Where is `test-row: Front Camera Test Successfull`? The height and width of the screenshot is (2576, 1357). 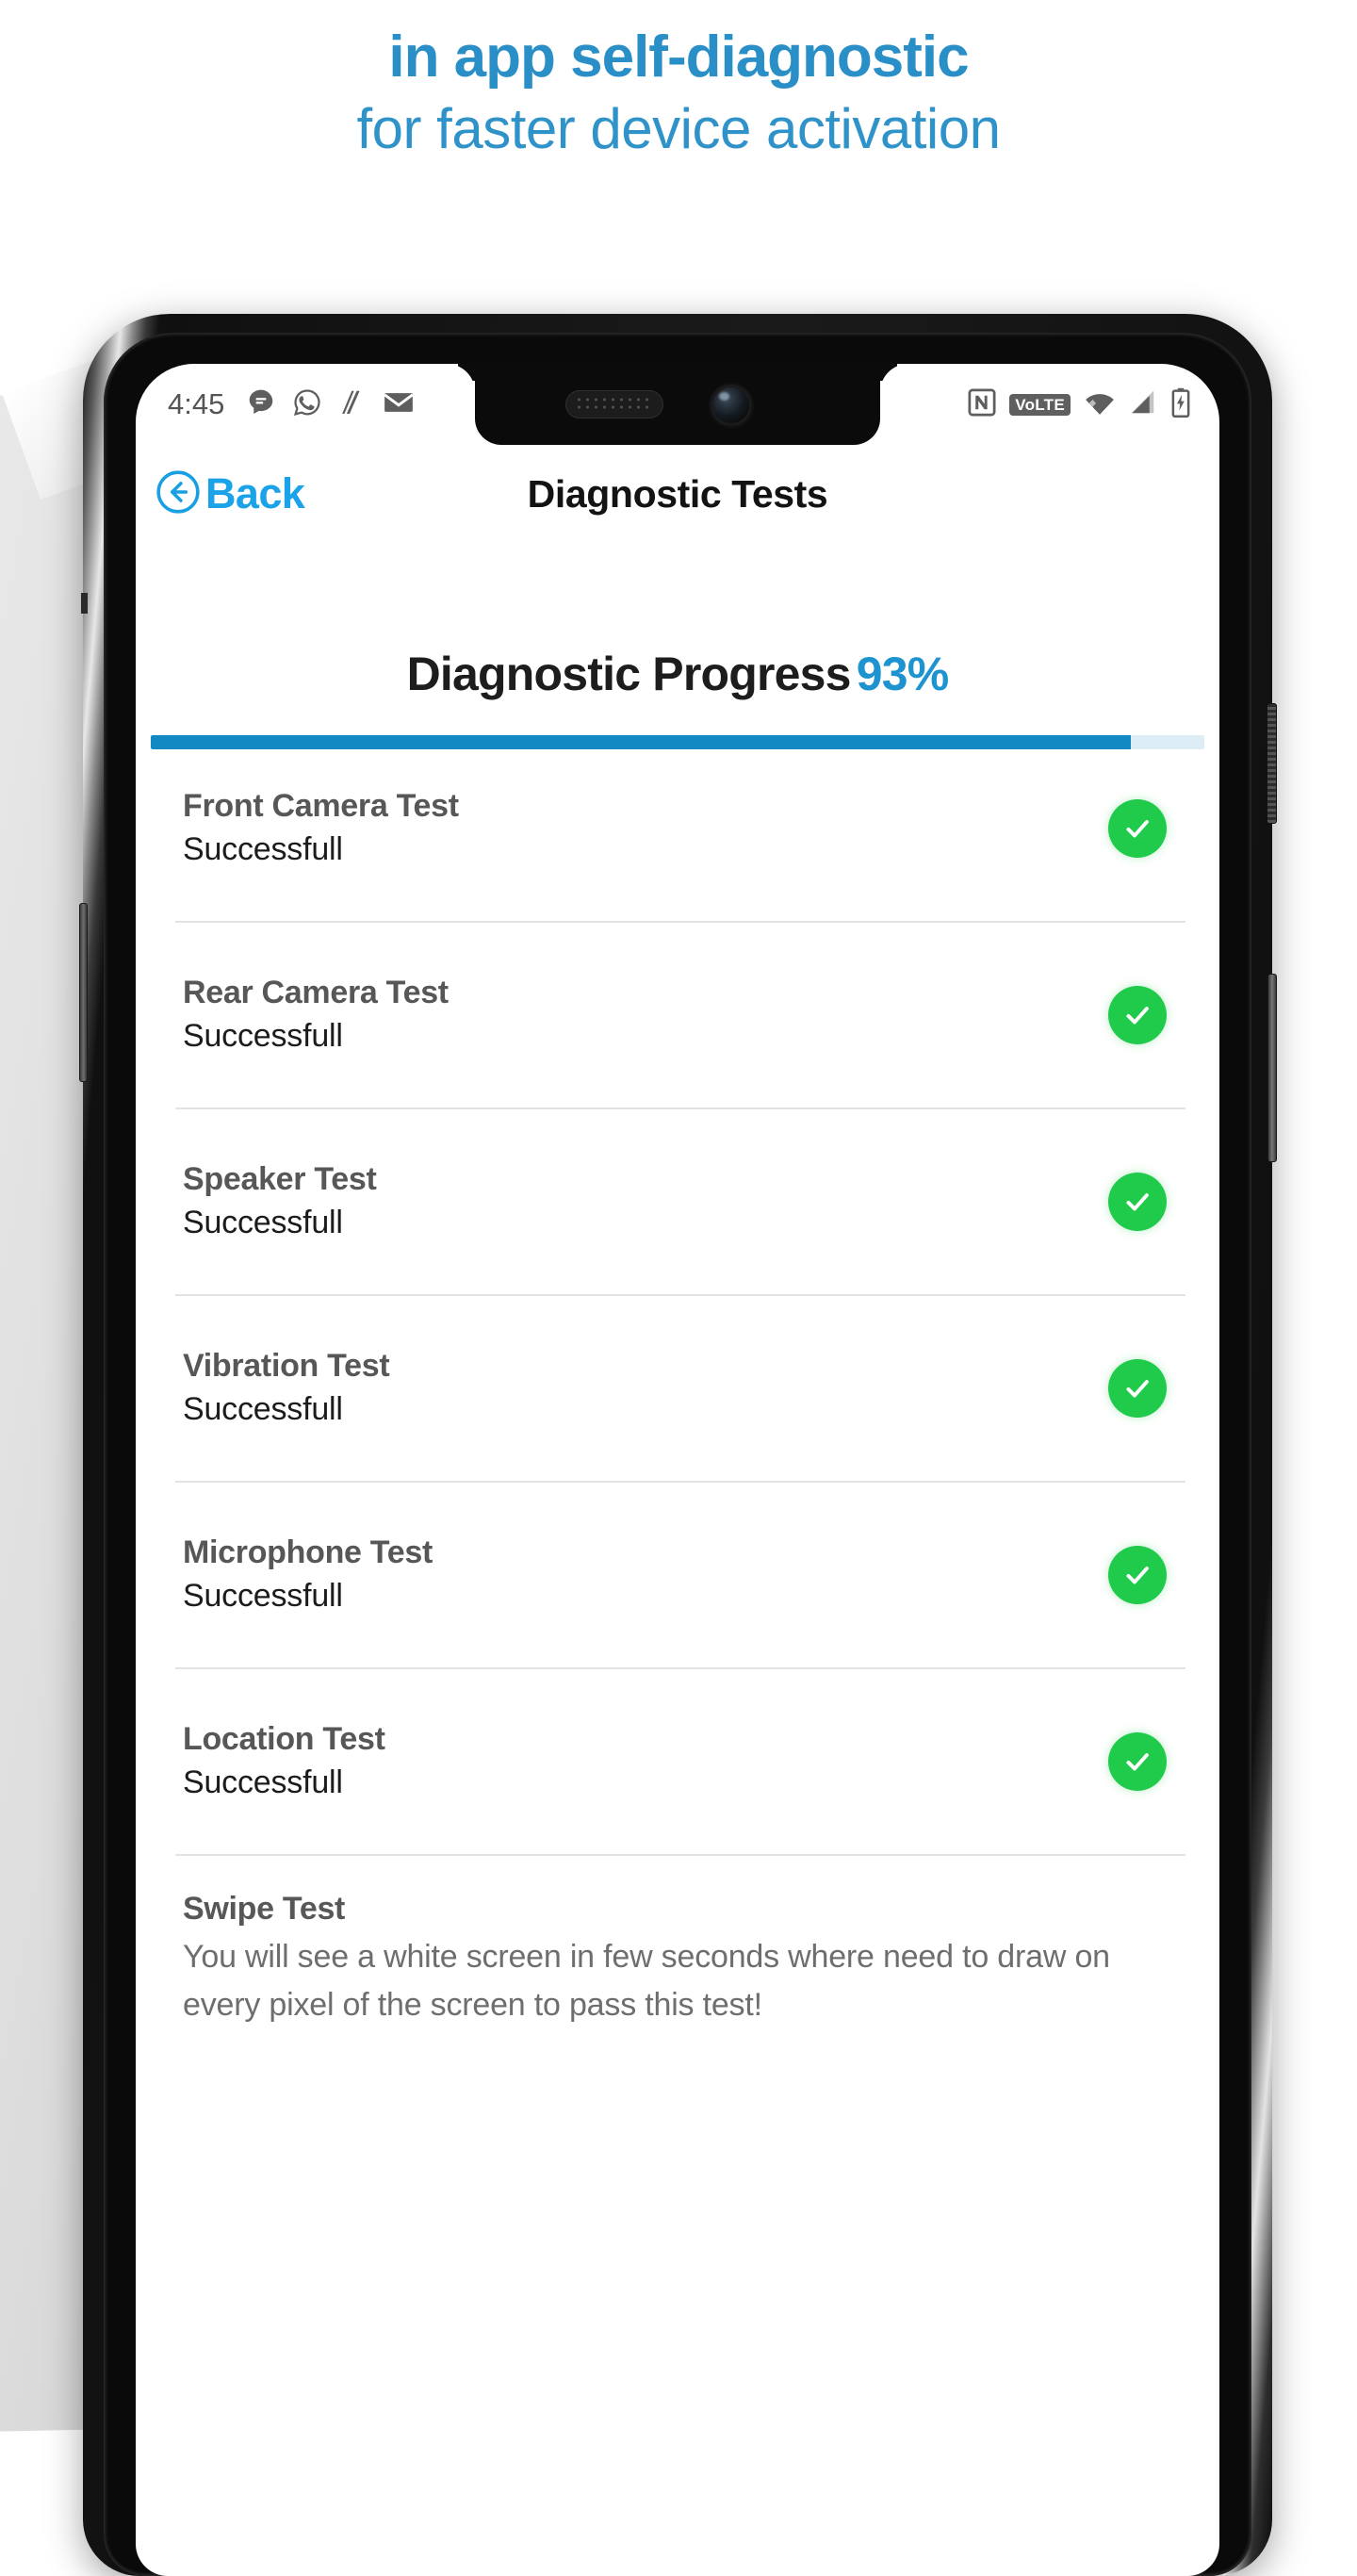 test-row: Front Camera Test Successfull is located at coordinates (680, 829).